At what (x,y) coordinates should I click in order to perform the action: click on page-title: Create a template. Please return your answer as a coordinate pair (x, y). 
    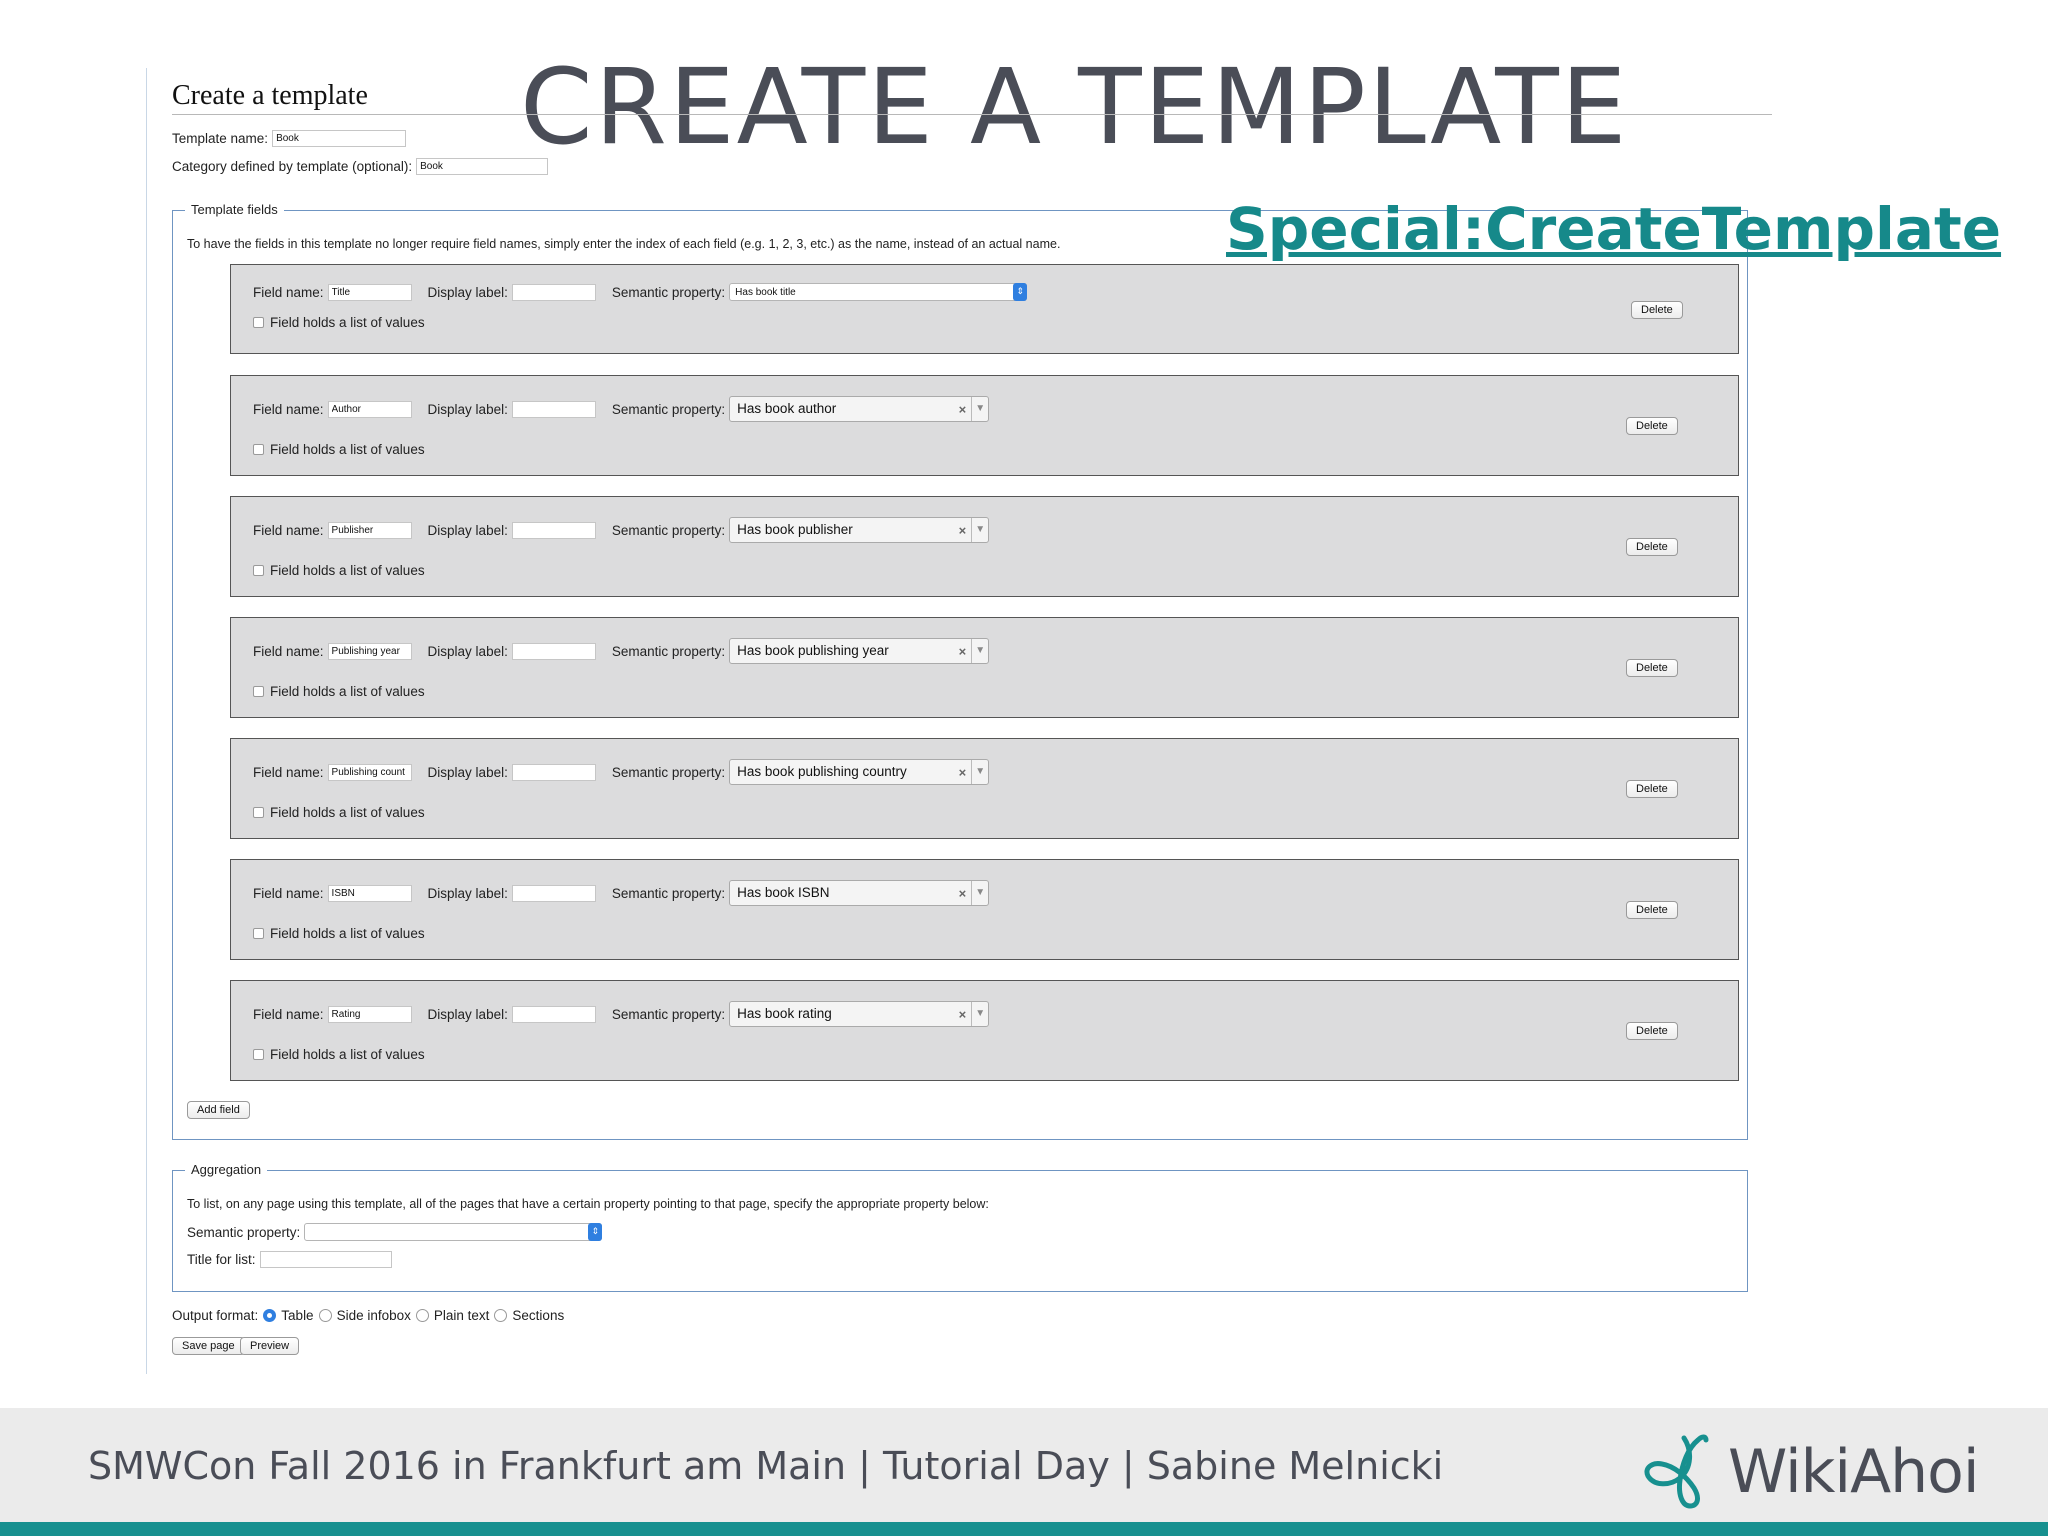
    Looking at the image, I should click on (270, 95).